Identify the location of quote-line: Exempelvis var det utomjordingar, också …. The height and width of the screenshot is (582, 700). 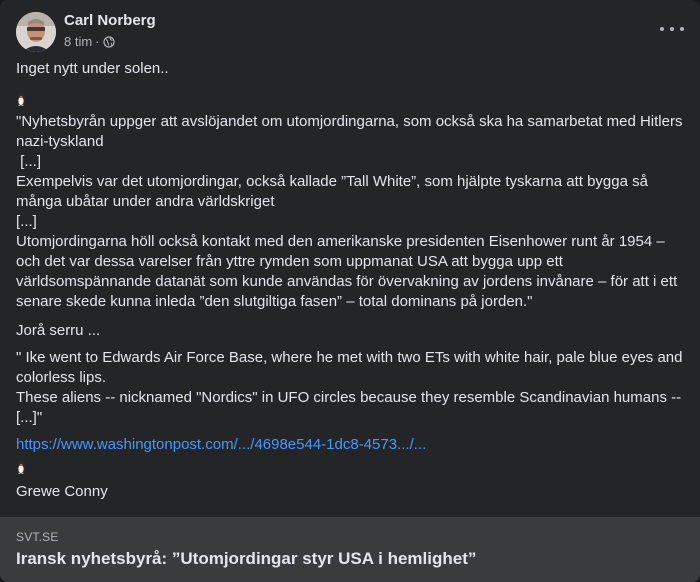
(332, 191).